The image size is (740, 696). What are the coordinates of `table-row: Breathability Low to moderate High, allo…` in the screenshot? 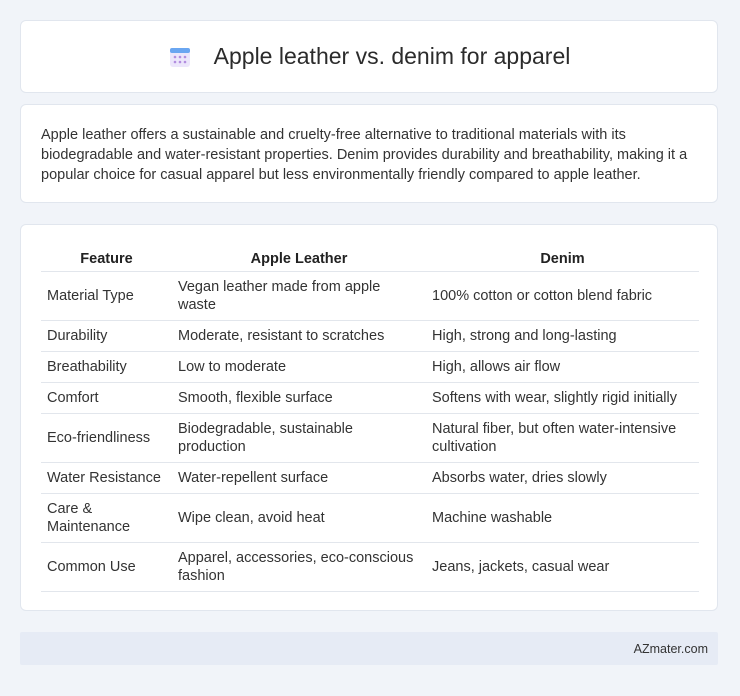 It's located at (370, 367).